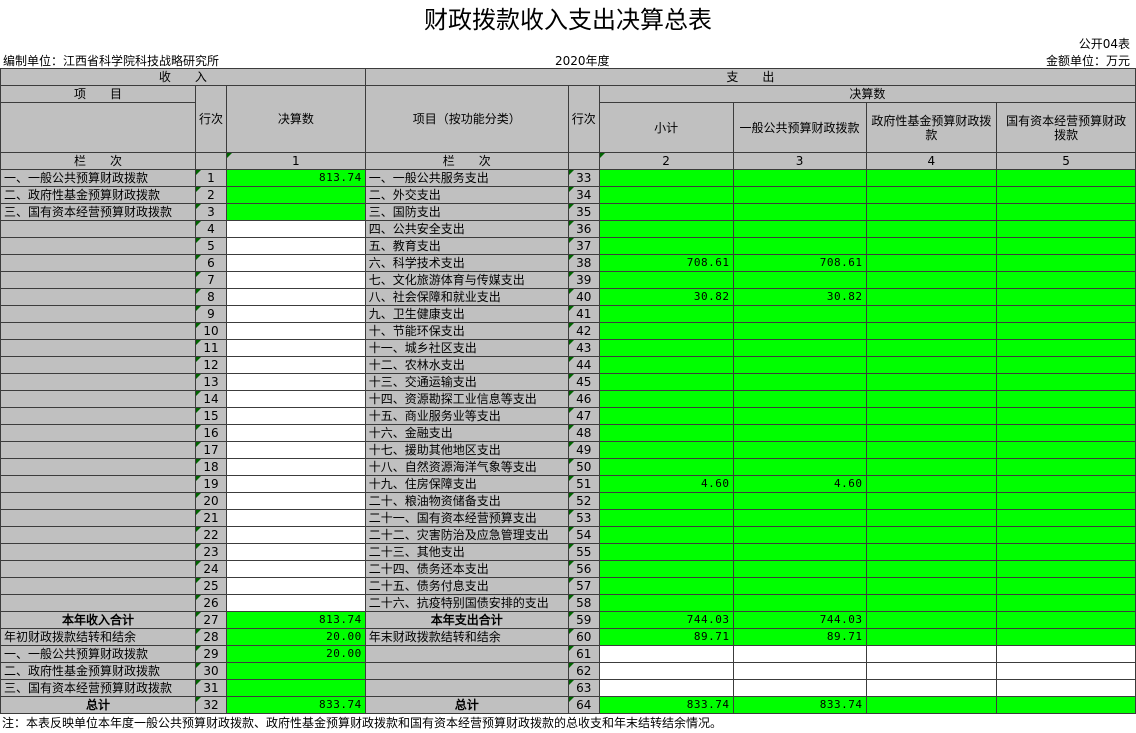  What do you see at coordinates (799, 620) in the screenshot?
I see `year-expense-general: 744.03` at bounding box center [799, 620].